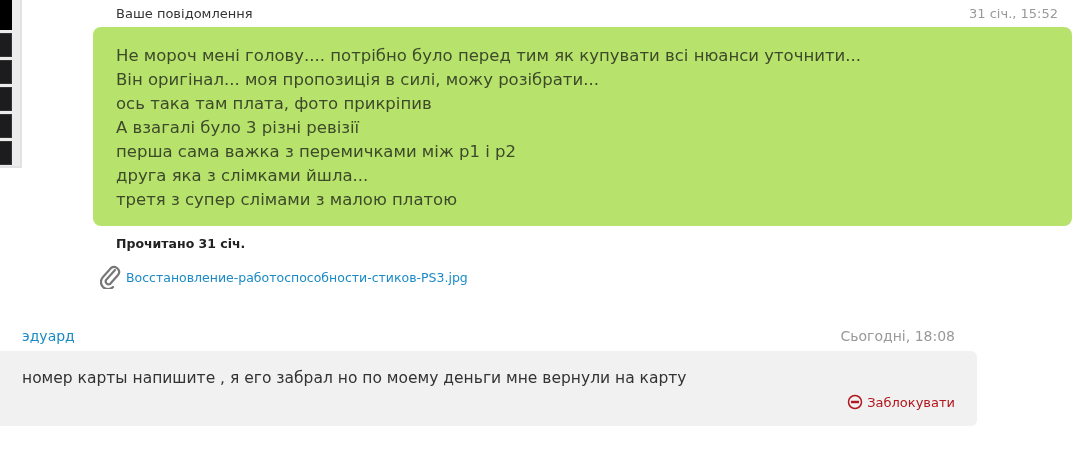 This screenshot has height=463, width=1083. Describe the element at coordinates (48, 336) in the screenshot. I see `sender-name: эдуард` at that location.